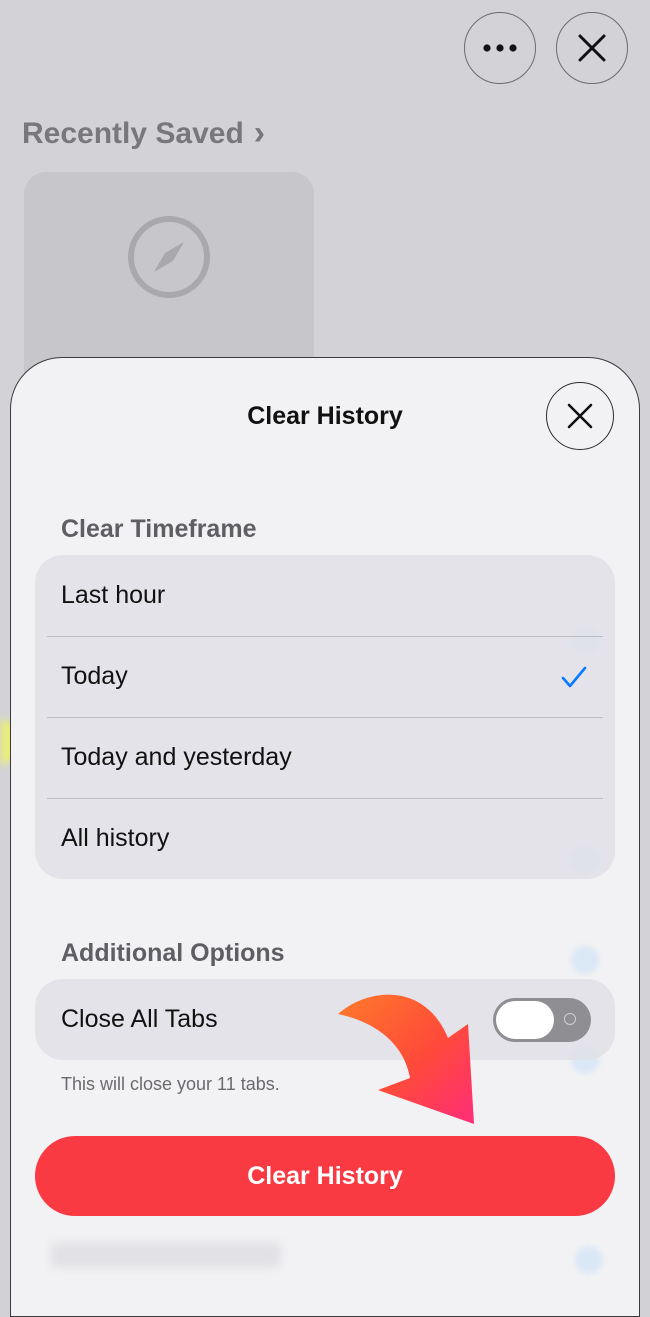 This screenshot has width=650, height=1317. I want to click on timeframe-option-last-hour: Last hour, so click(325, 595).